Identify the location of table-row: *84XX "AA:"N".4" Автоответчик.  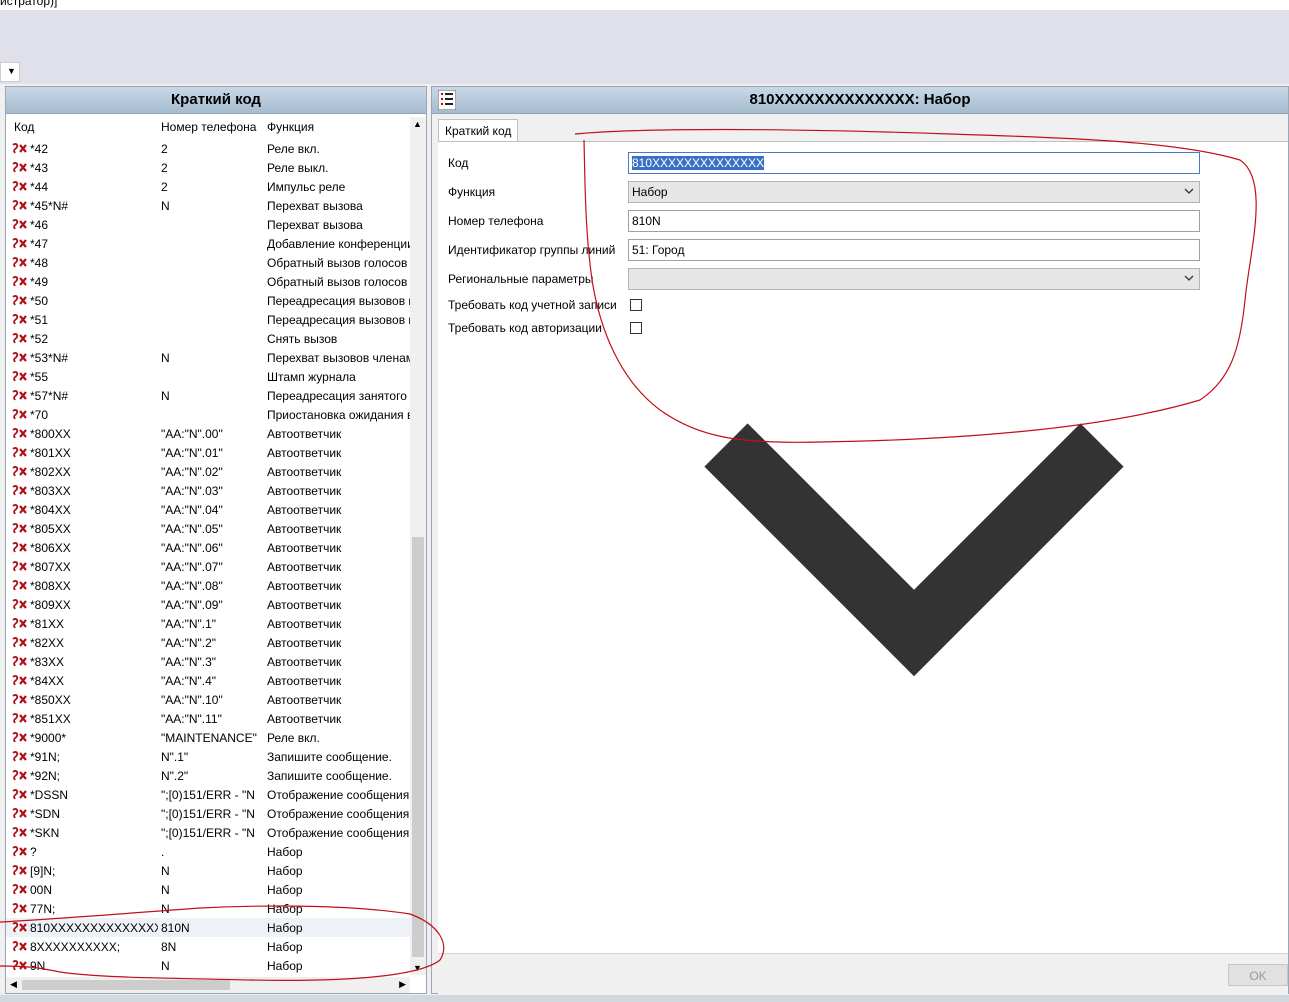
(208, 680).